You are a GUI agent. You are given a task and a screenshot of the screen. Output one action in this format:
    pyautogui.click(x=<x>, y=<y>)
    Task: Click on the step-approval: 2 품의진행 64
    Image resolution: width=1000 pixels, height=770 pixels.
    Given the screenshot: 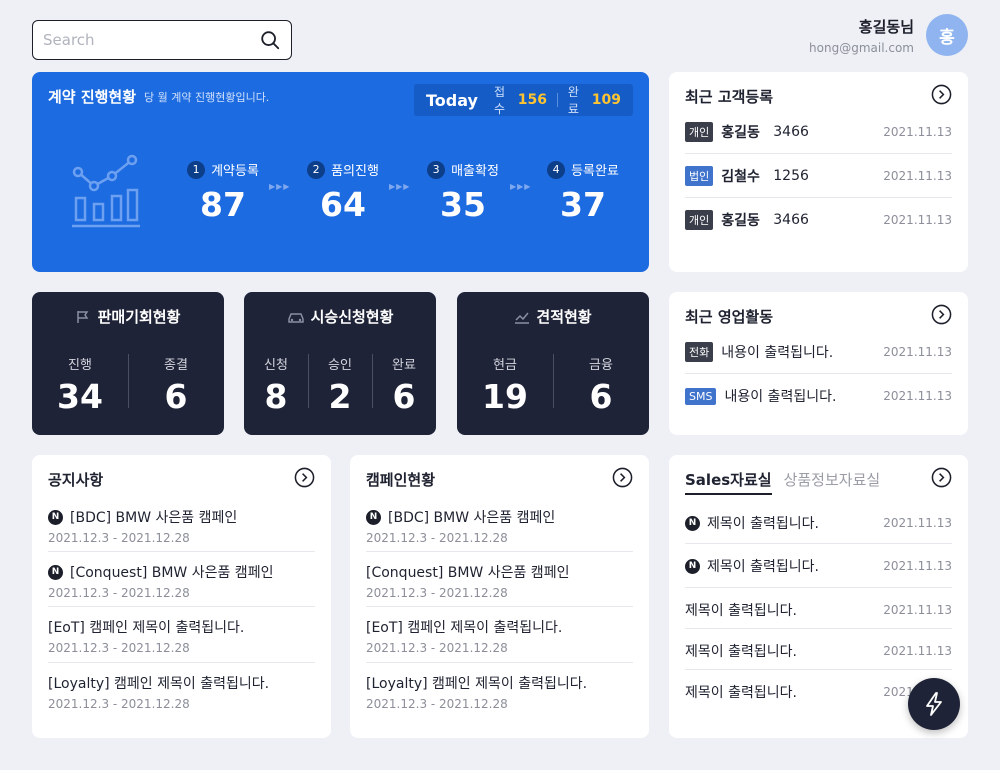 What is the action you would take?
    pyautogui.click(x=343, y=192)
    